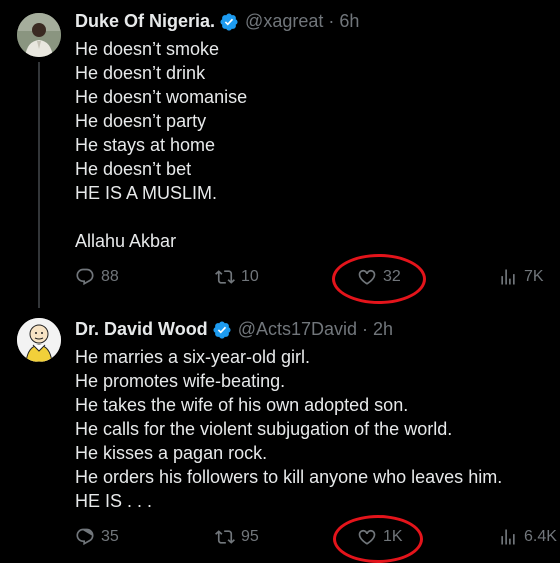 This screenshot has width=560, height=563. Describe the element at coordinates (521, 277) in the screenshot. I see `views-button: 7K` at that location.